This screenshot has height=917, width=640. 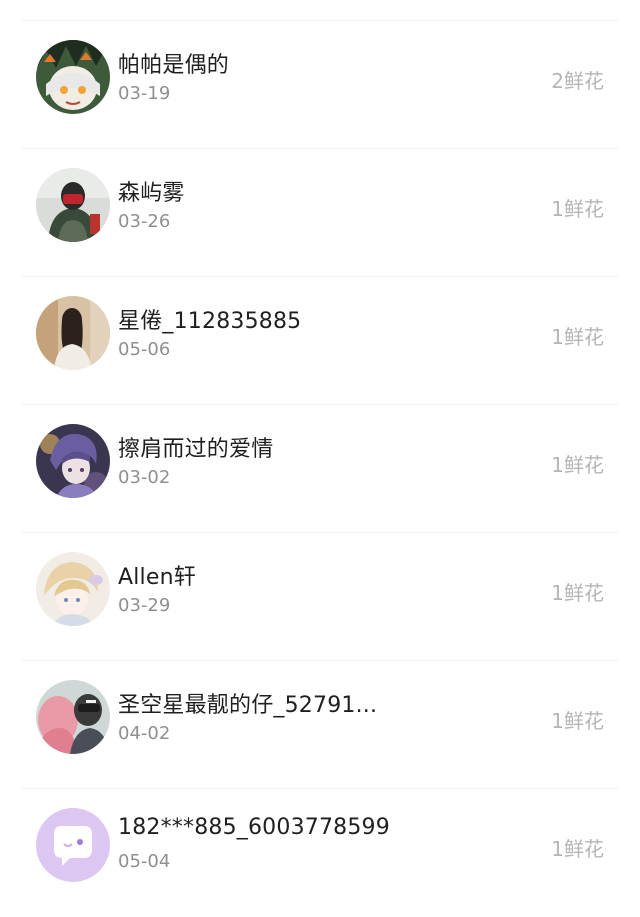 I want to click on gift-date: 04-02, so click(x=144, y=733).